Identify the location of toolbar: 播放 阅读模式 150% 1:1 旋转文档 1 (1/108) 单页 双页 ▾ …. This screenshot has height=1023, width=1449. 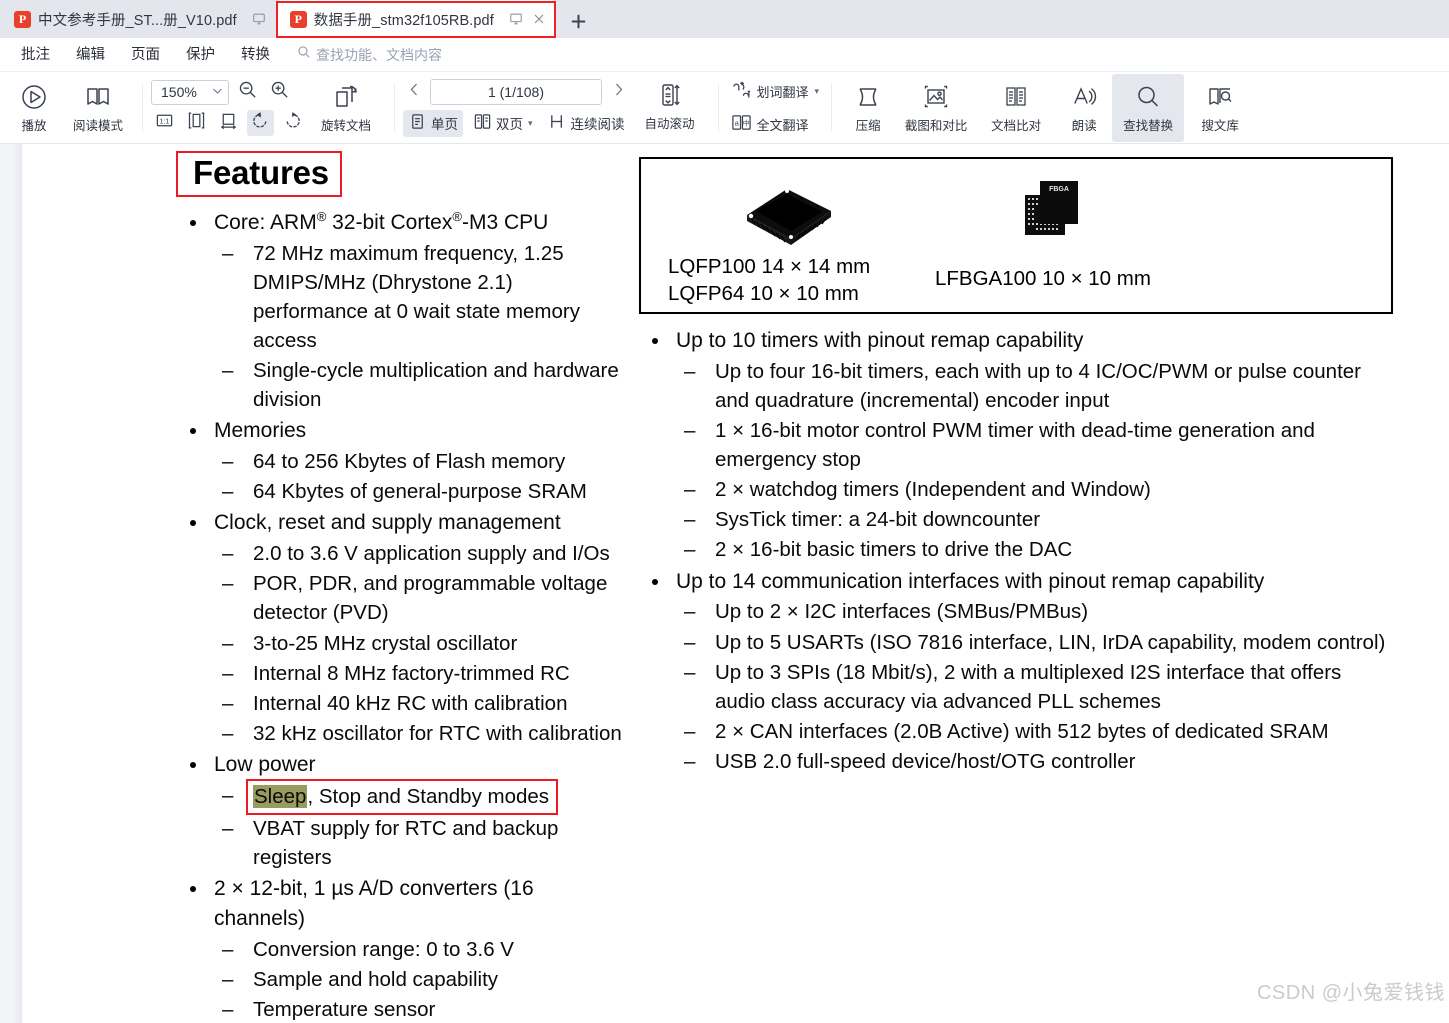
(724, 108).